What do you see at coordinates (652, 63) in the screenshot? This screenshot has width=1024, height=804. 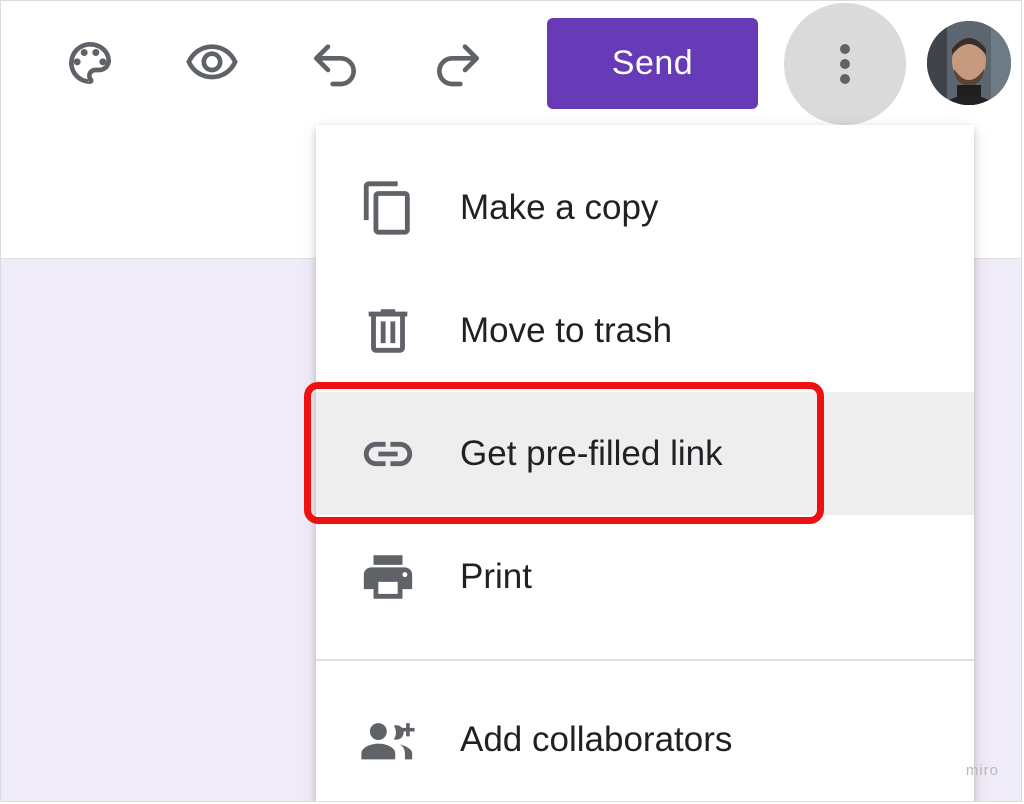 I see `send-button: Send` at bounding box center [652, 63].